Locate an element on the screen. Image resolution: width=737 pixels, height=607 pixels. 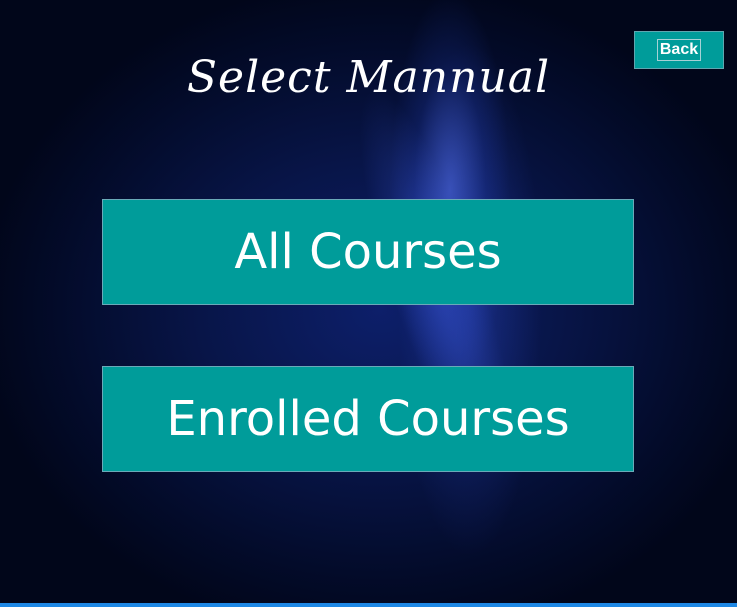
back-button-label: Back is located at coordinates (679, 50).